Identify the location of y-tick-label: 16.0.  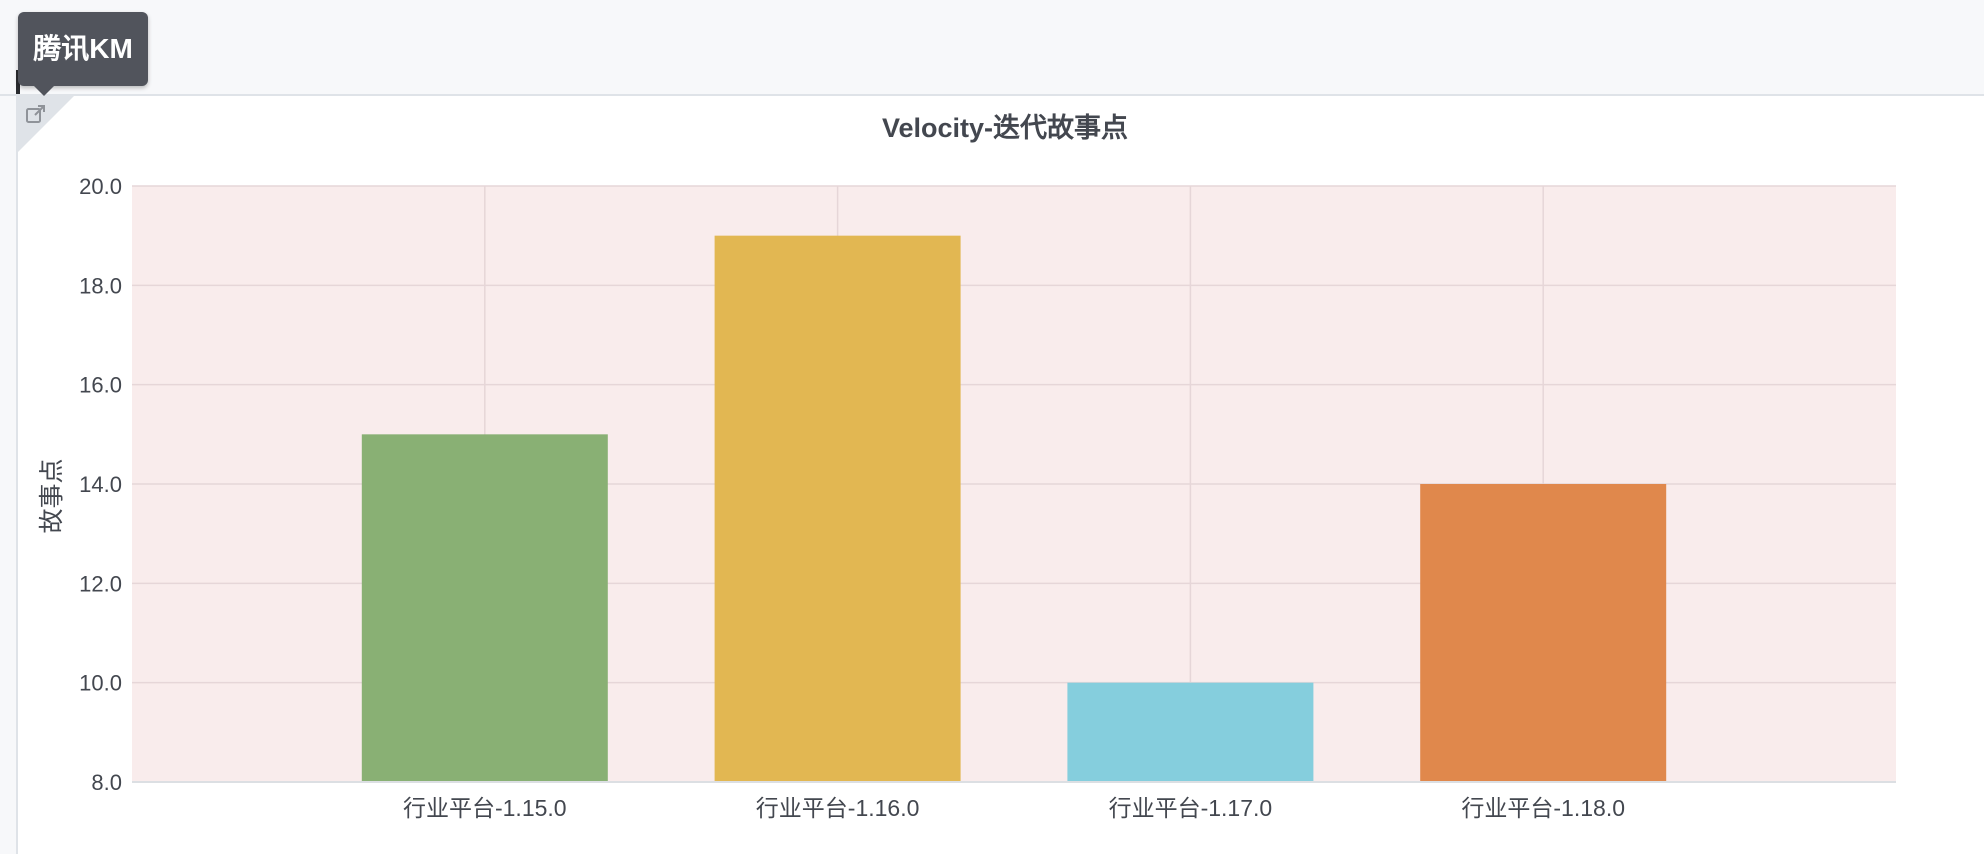
(100, 385).